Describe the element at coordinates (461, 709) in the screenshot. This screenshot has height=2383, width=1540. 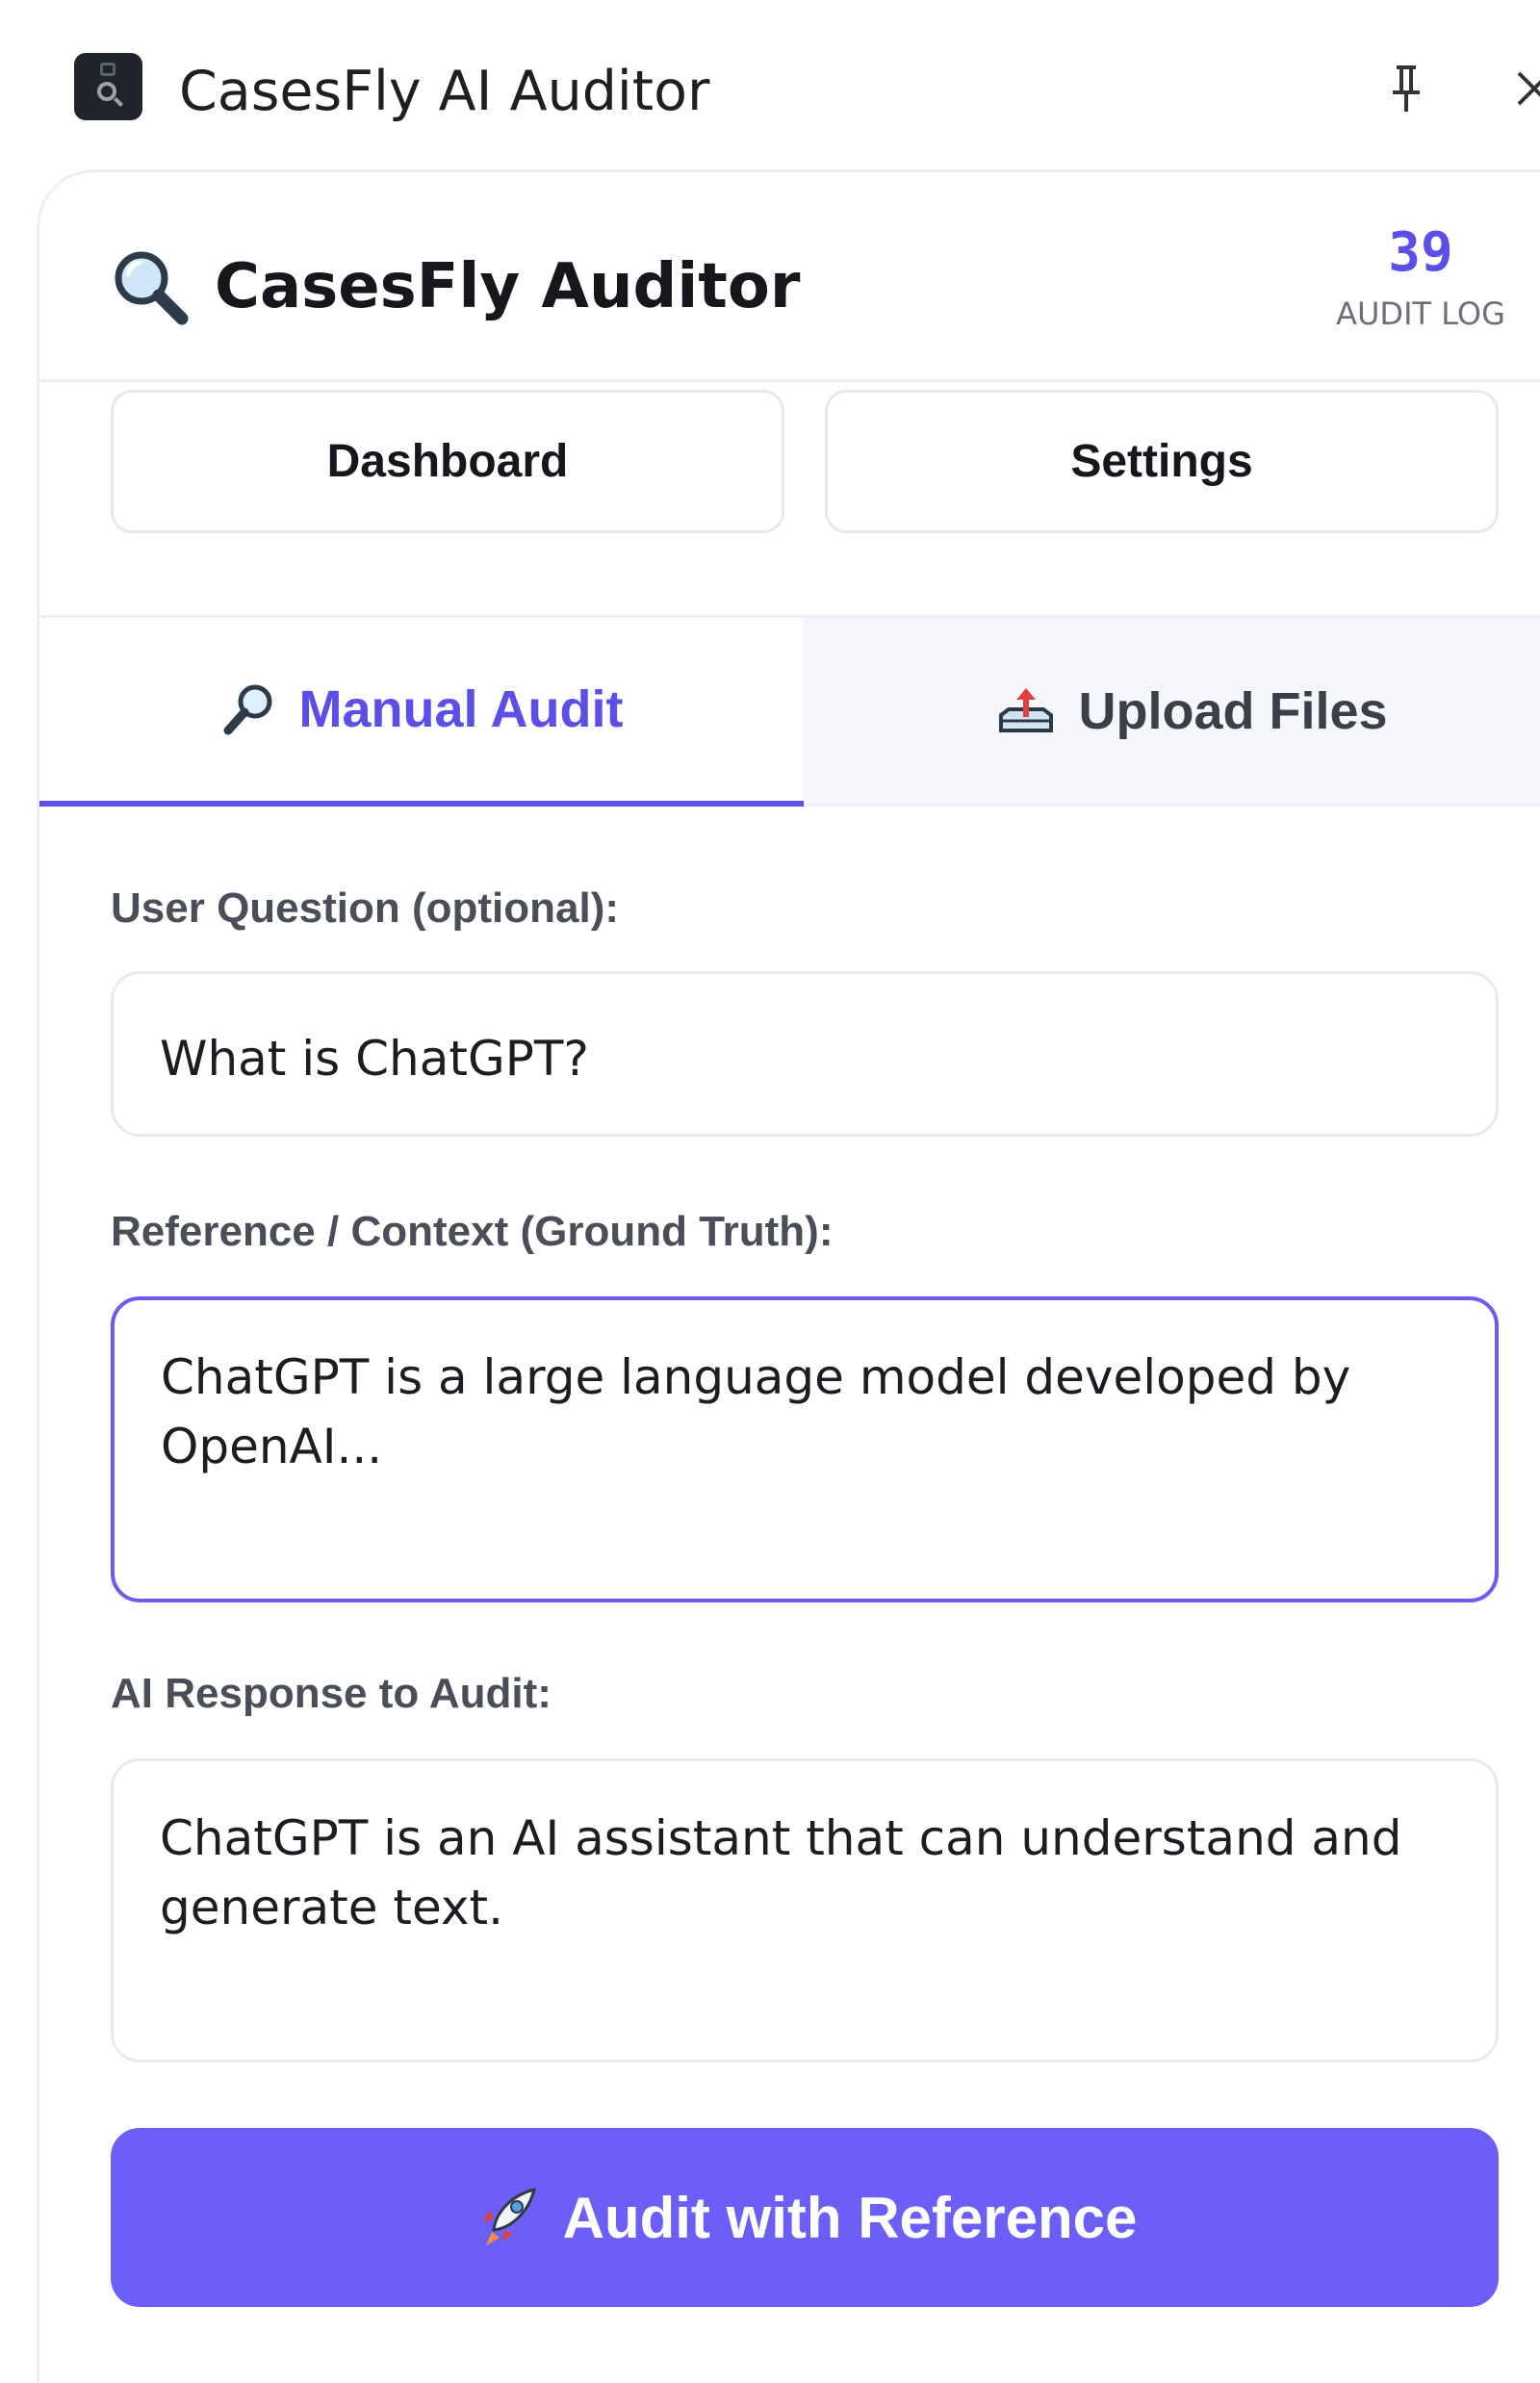
I see `tab-manual-audit-label: Manual Audit` at that location.